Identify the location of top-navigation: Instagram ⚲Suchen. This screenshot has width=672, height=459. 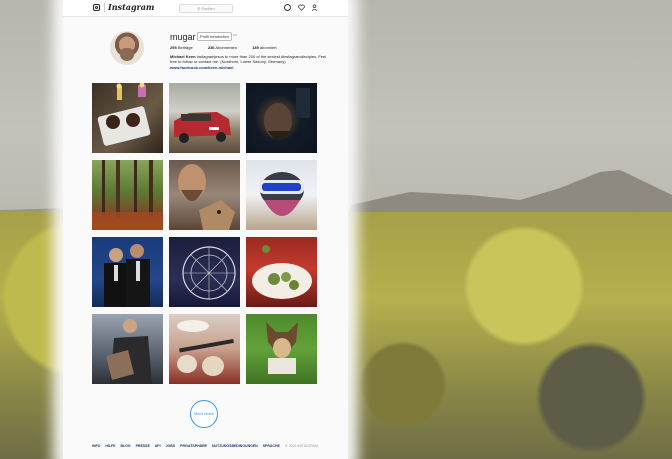
(205, 8).